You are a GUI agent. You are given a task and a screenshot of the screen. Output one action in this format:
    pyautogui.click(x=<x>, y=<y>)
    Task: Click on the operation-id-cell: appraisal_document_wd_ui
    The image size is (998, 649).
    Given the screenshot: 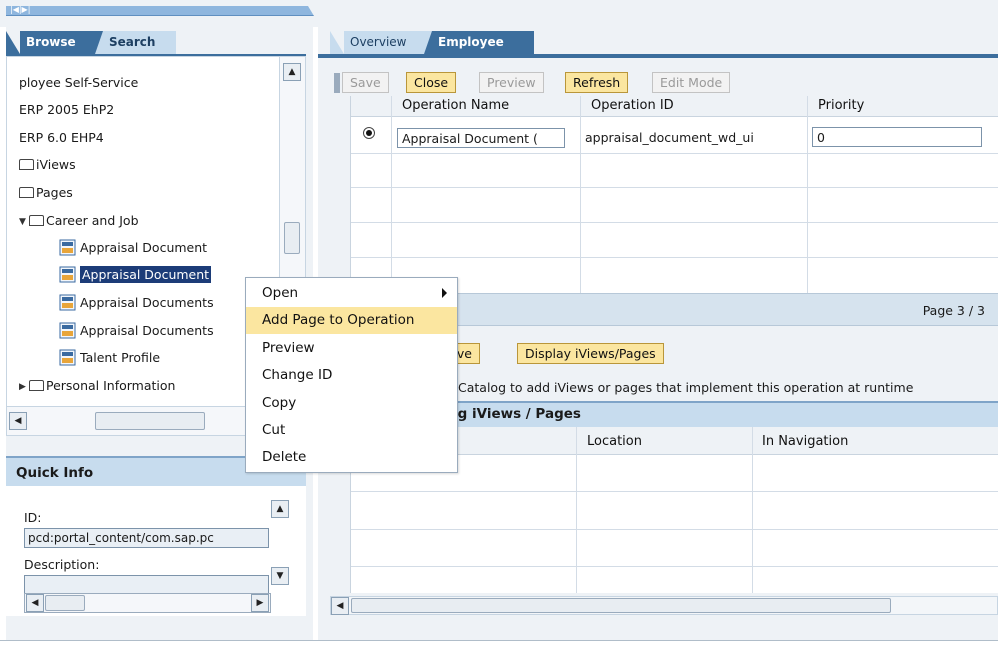 What is the action you would take?
    pyautogui.click(x=669, y=137)
    